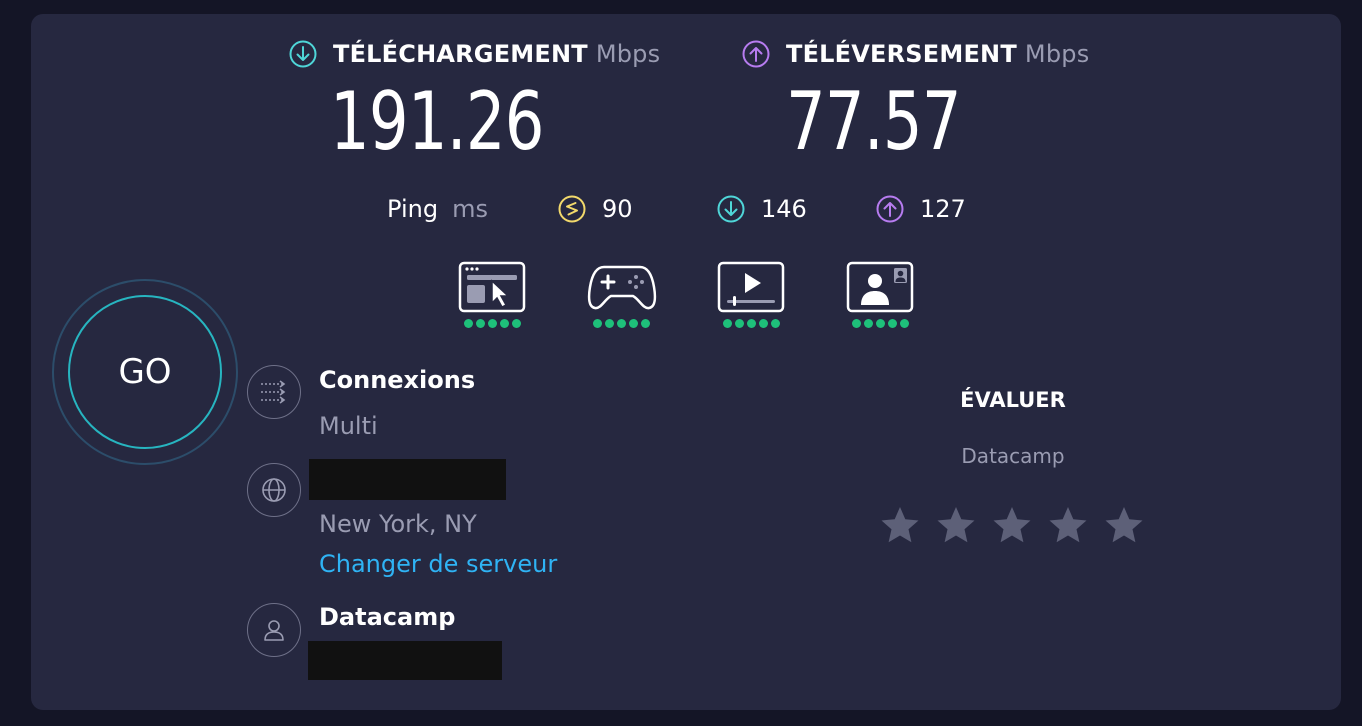 The image size is (1362, 726). I want to click on web-browsing-icon, so click(492, 287).